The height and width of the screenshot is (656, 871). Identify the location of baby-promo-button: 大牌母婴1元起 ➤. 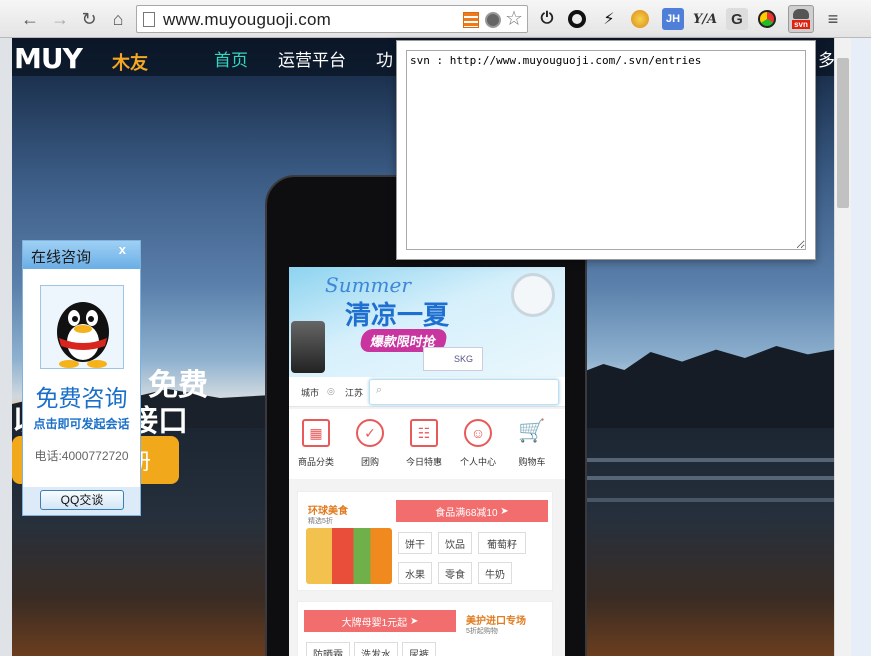
(380, 621).